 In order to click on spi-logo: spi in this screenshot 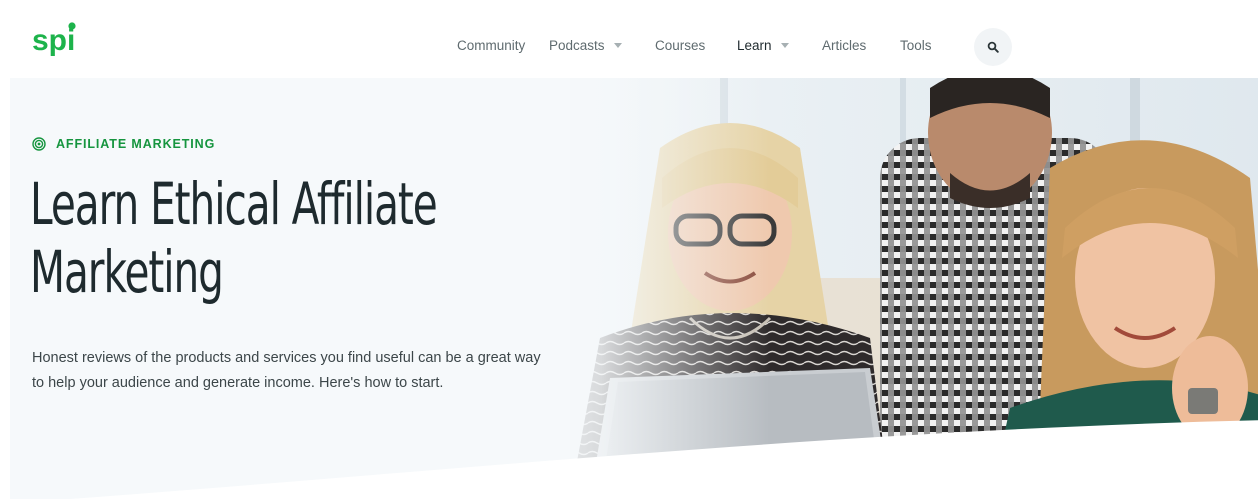, I will do `click(58, 40)`.